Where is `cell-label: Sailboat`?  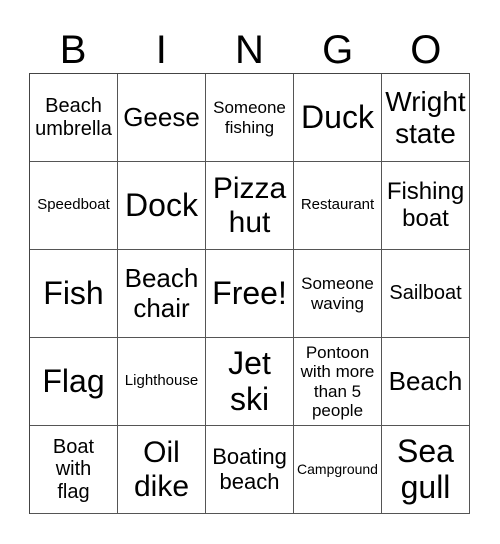
cell-label: Sailboat is located at coordinates (425, 293).